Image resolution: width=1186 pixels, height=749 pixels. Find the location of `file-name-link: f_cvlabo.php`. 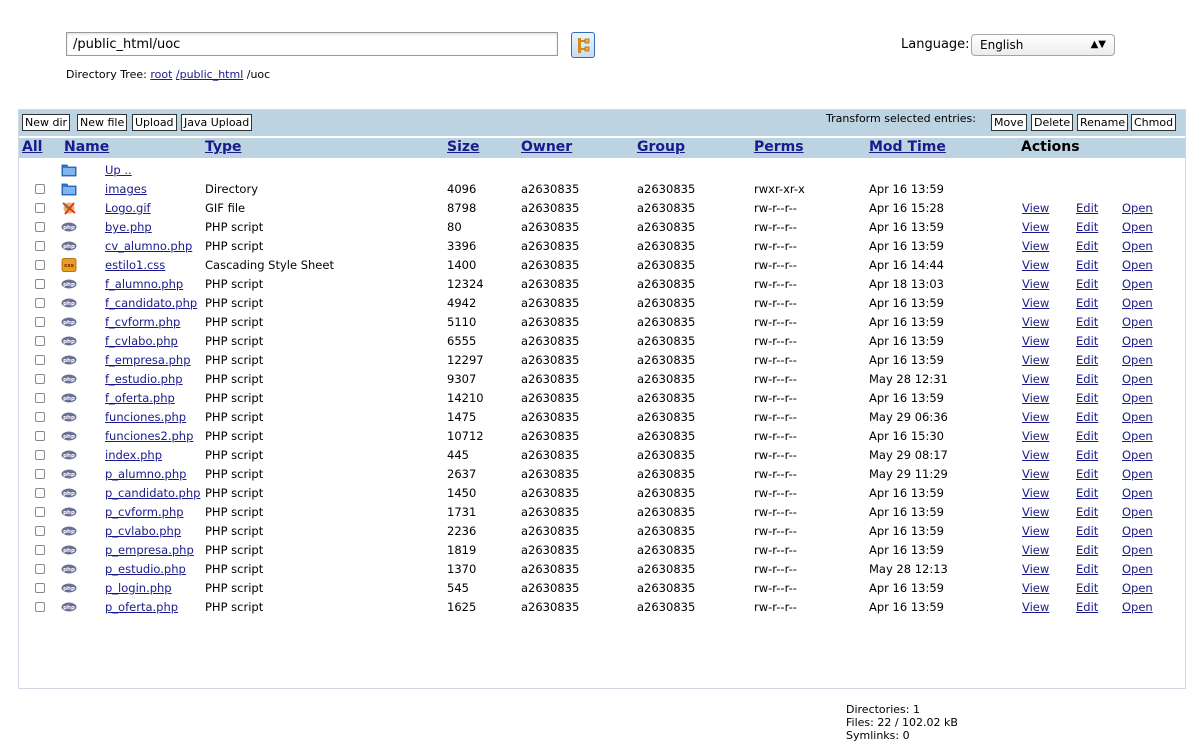

file-name-link: f_cvlabo.php is located at coordinates (141, 341).